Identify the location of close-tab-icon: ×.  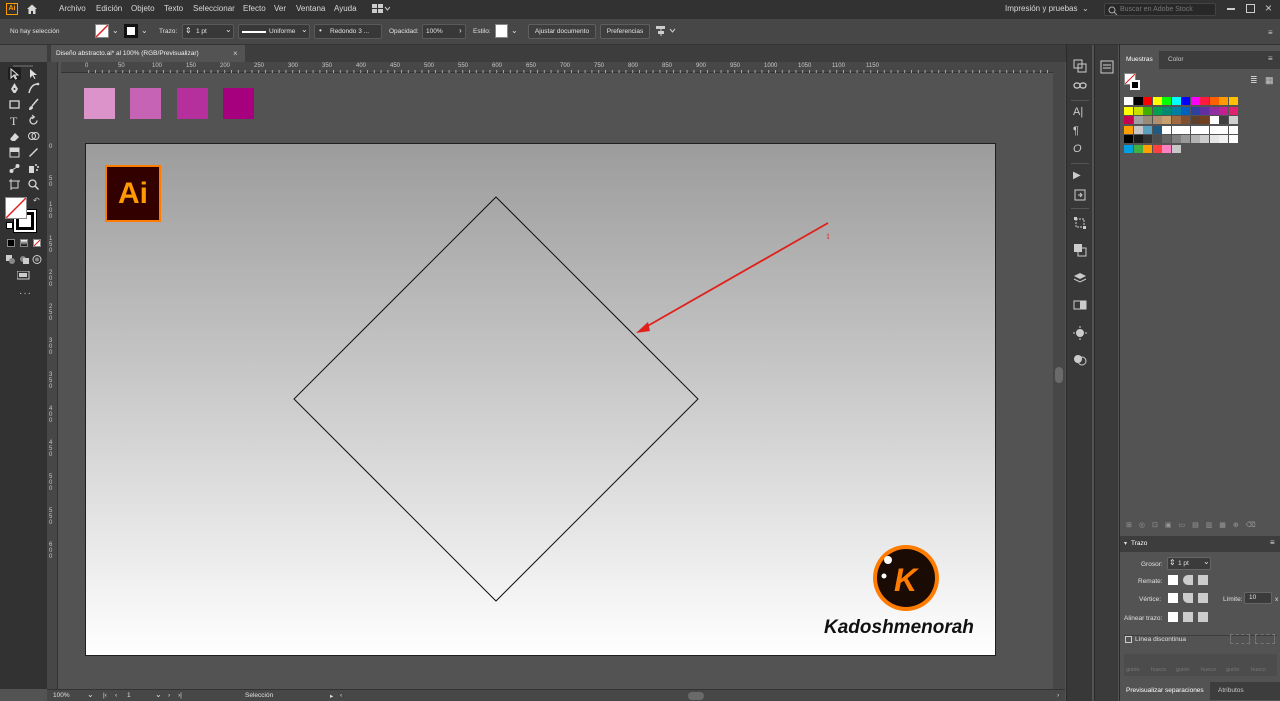
(235, 53).